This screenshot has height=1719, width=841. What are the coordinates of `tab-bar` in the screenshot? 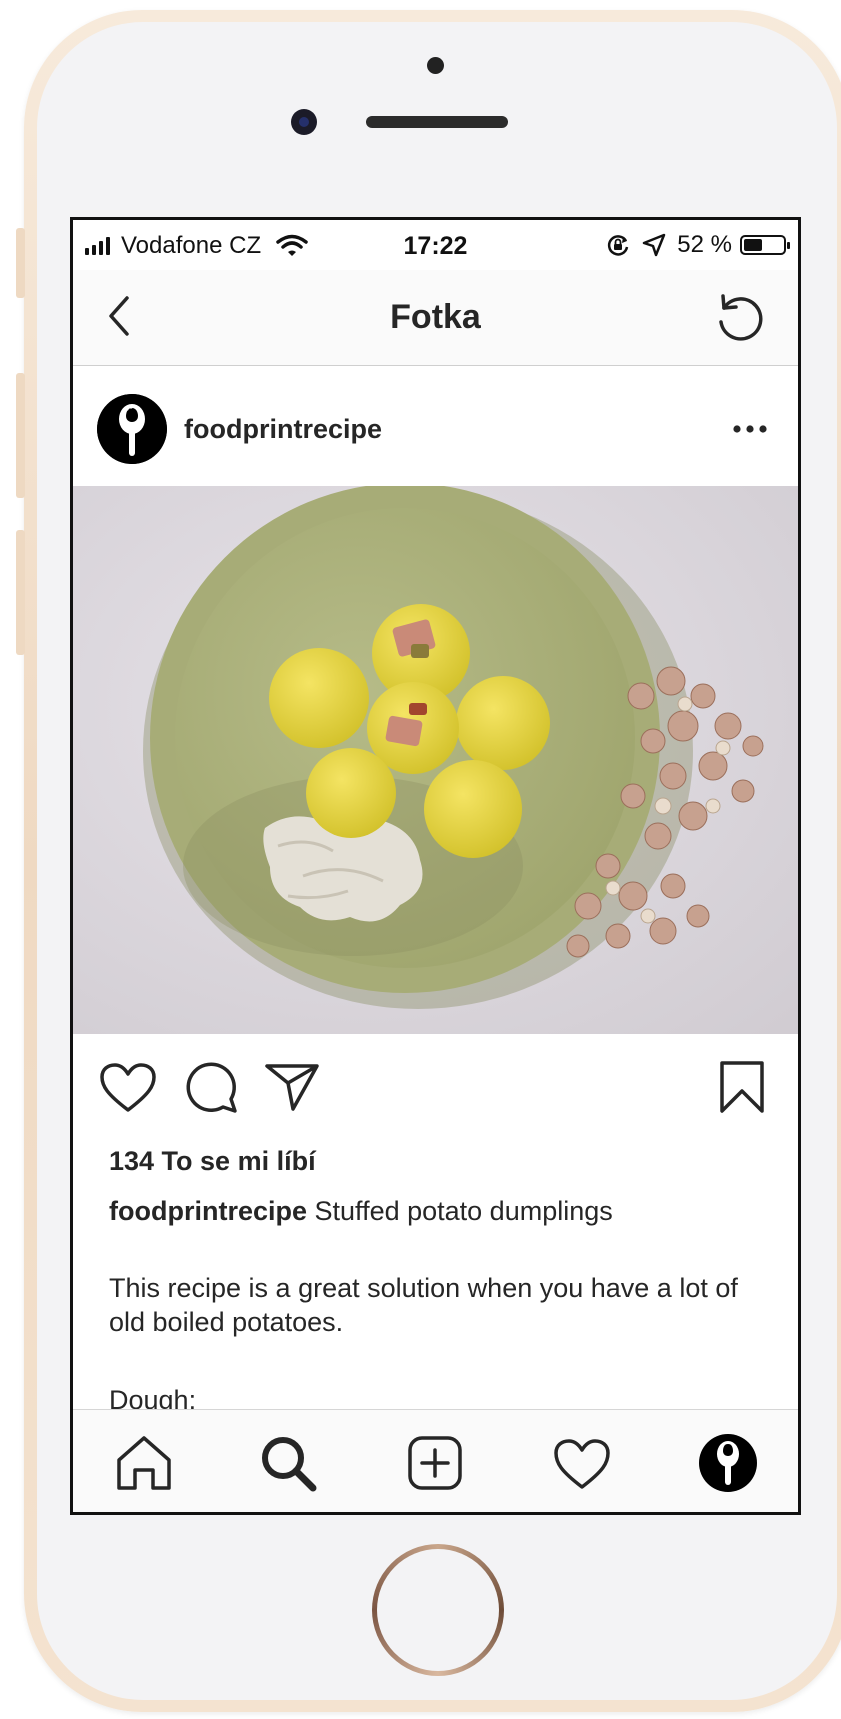 It's located at (435, 1460).